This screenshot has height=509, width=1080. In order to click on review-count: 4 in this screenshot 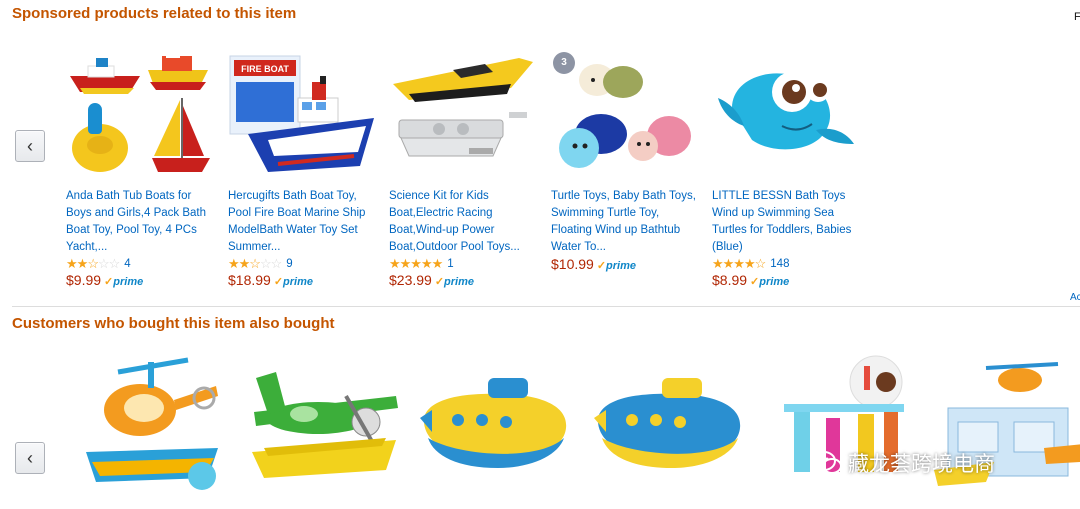, I will do `click(127, 264)`.